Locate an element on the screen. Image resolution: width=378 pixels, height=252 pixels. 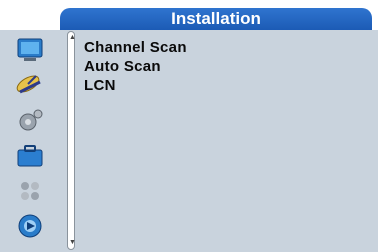
scrollbar: ▲ ▼ is located at coordinates (71, 140).